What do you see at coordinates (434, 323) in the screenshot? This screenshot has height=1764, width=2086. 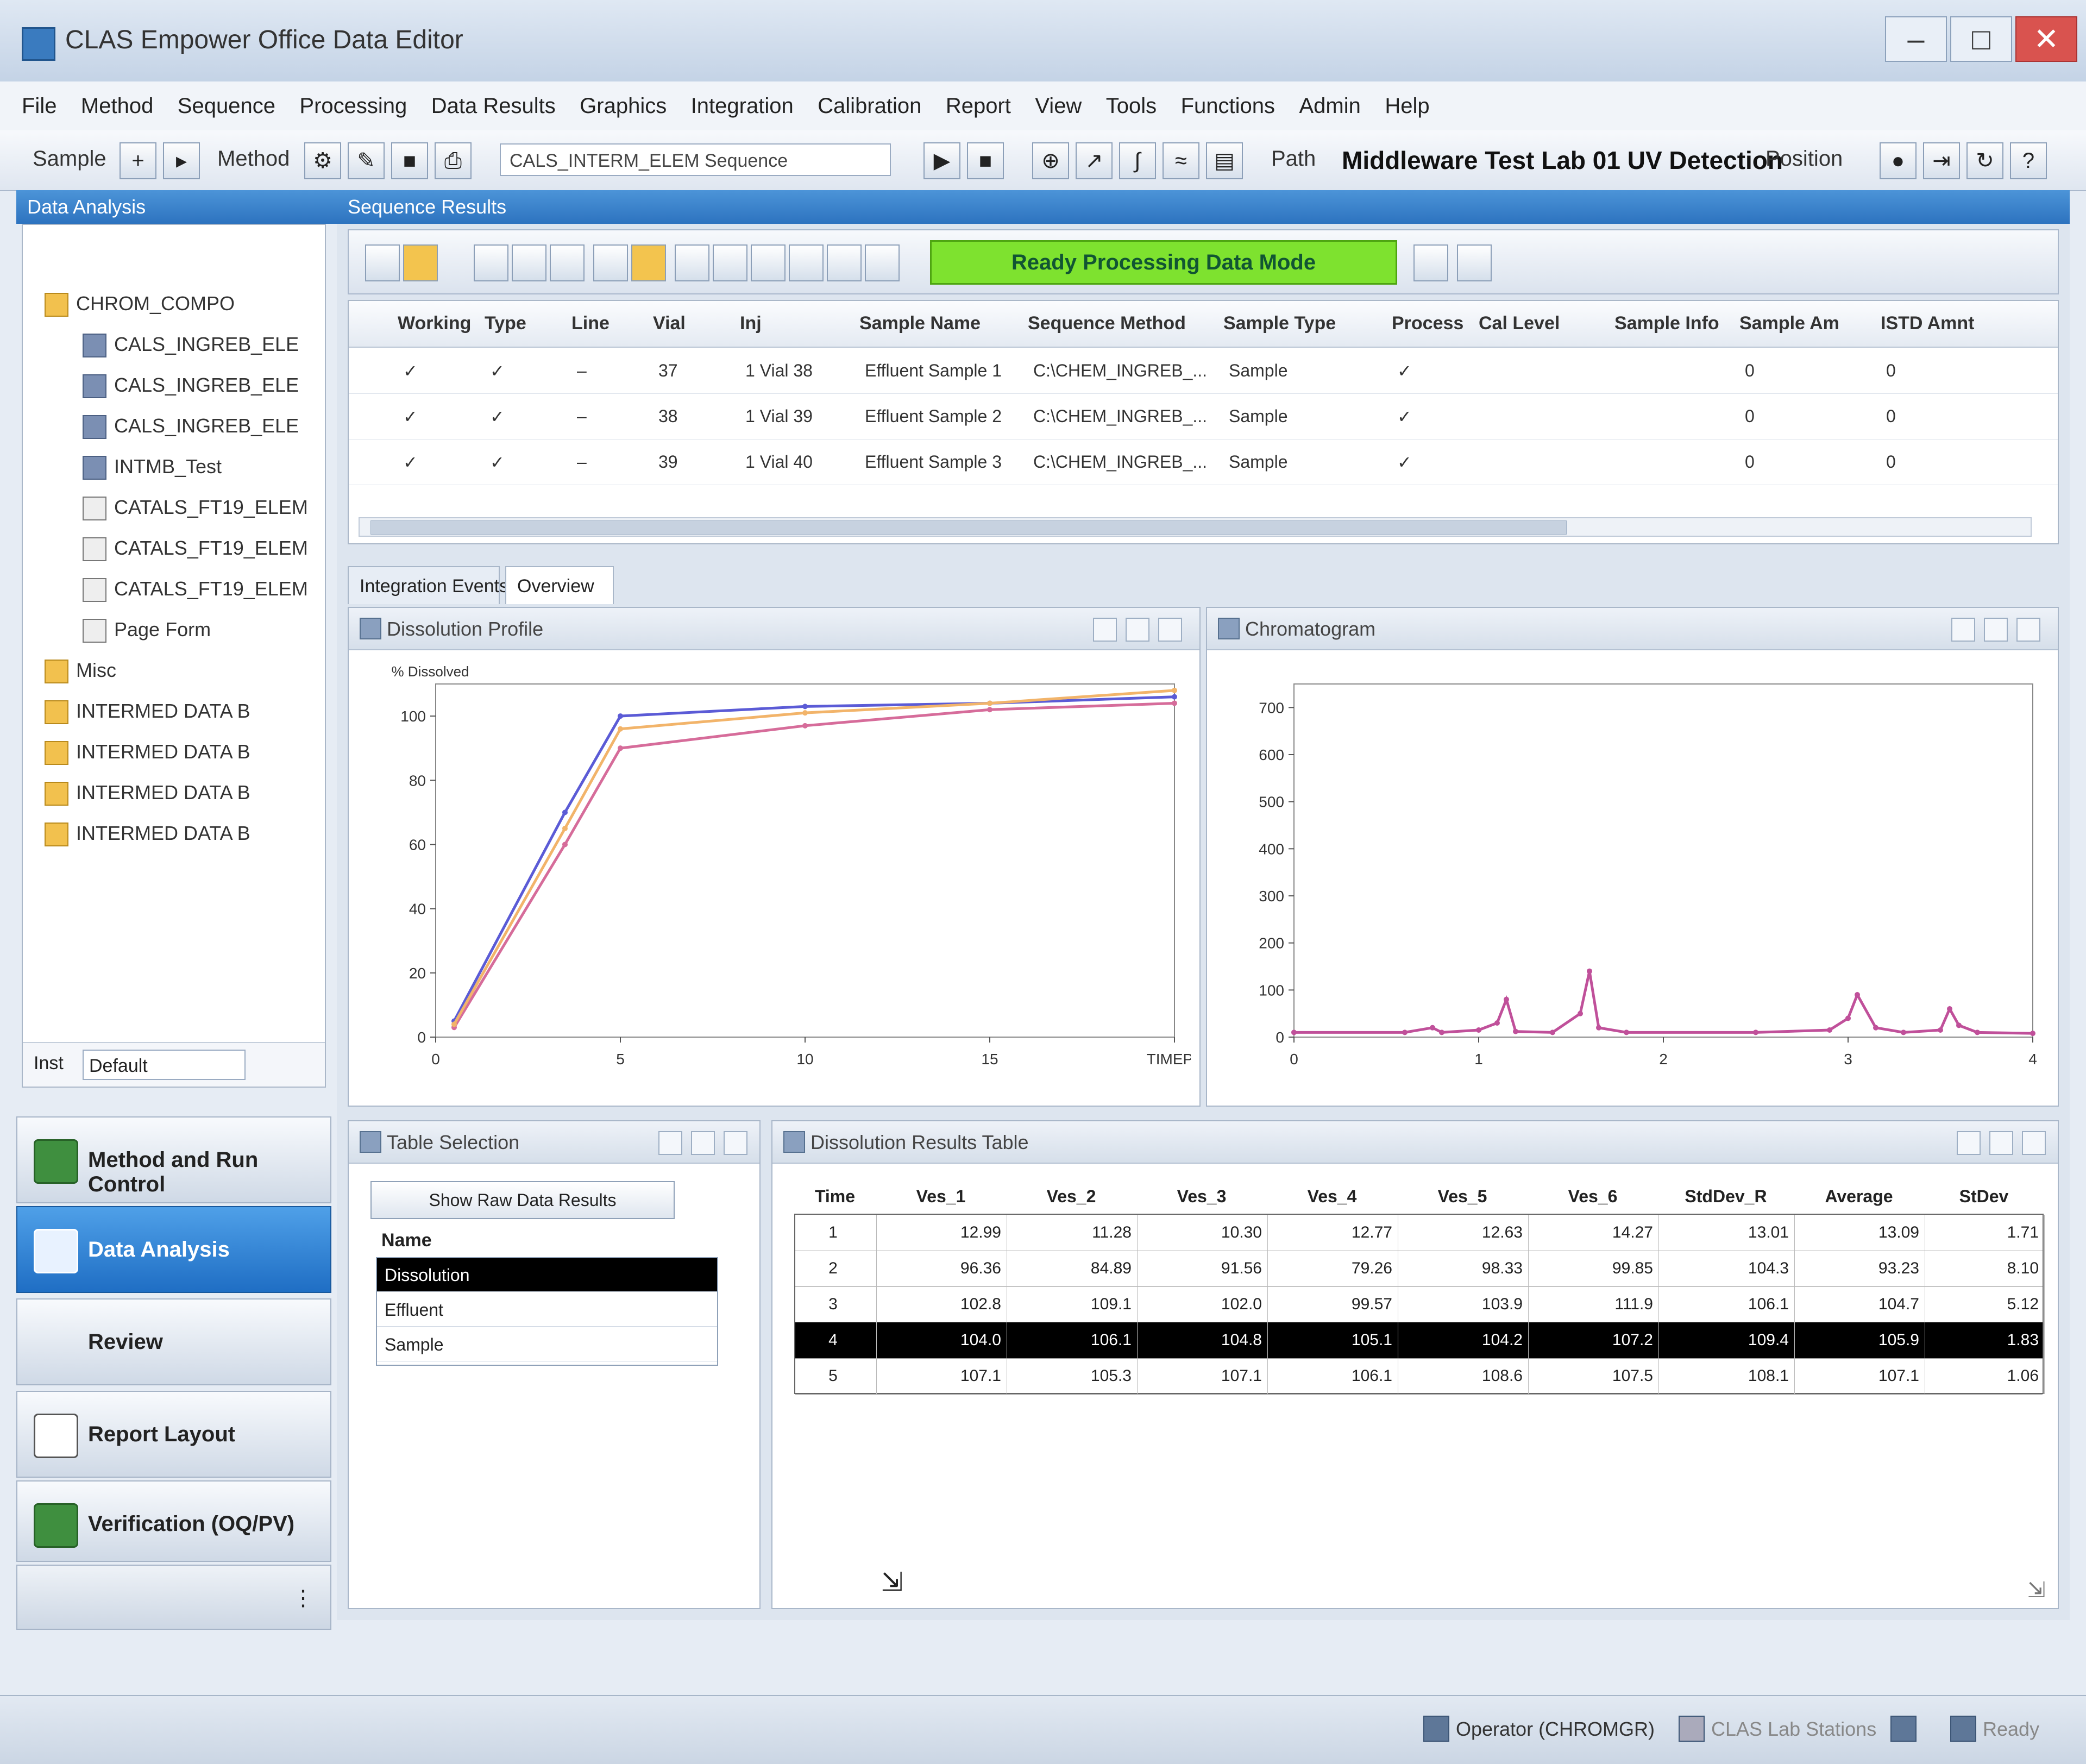 I see `column-header: Working` at bounding box center [434, 323].